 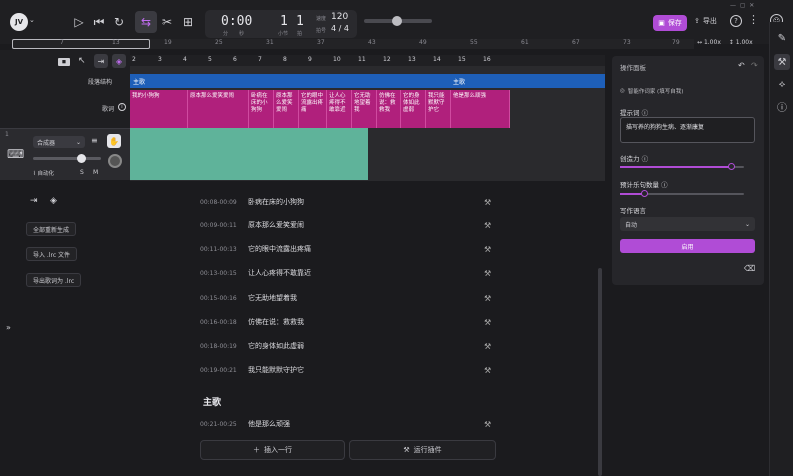 What do you see at coordinates (353, 44) in the screenshot?
I see `arrangement-overview-ruler: 7 13 19 25 31 37 43 49 55 61 67 73 79` at bounding box center [353, 44].